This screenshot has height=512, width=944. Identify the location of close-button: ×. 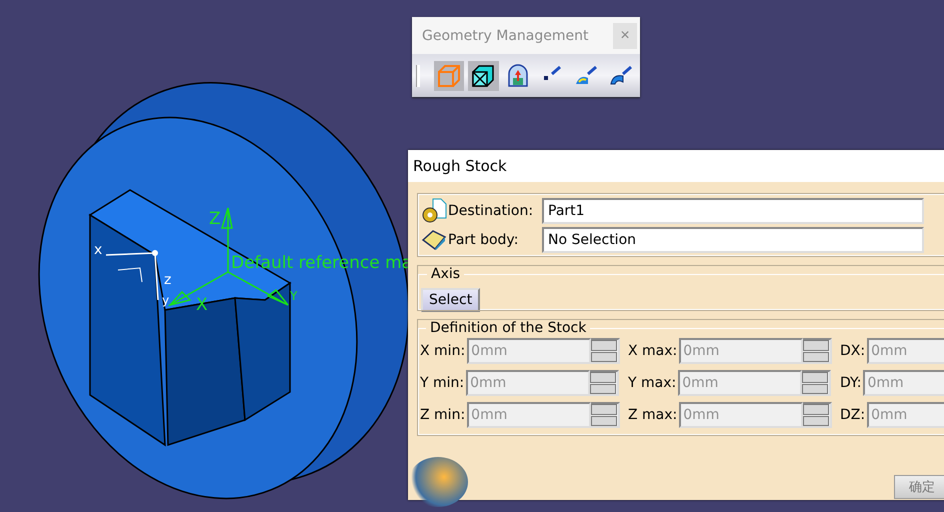
(625, 35).